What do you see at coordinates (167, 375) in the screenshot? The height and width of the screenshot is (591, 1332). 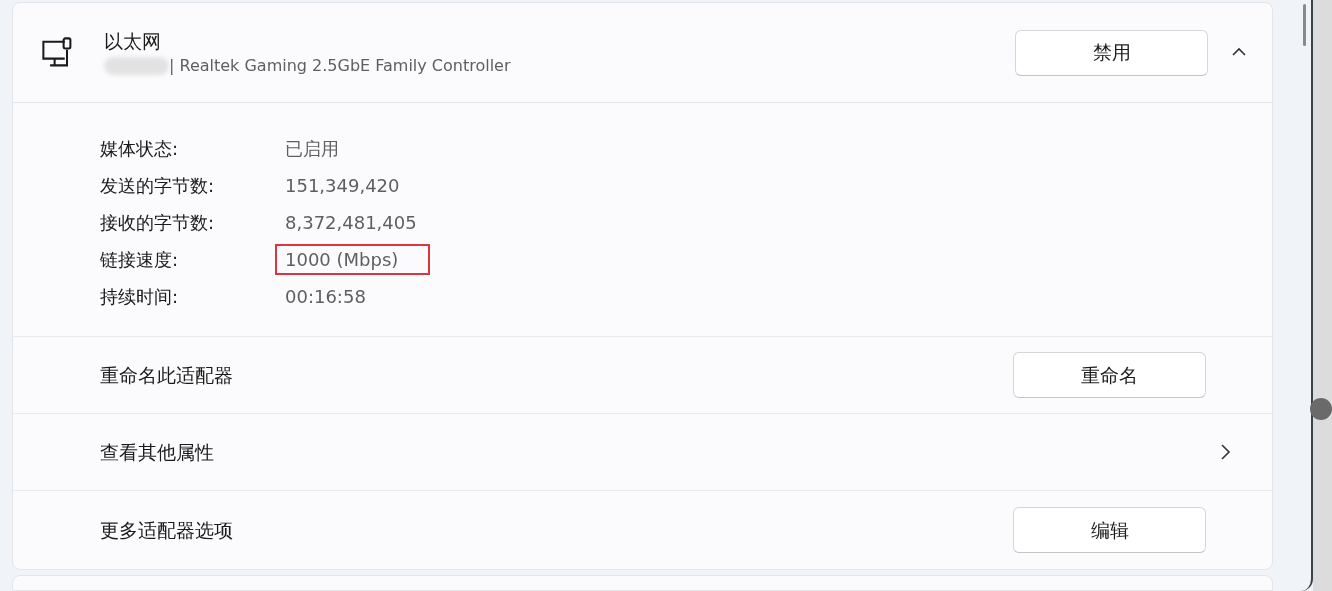 I see `setting-label: 重命名此适配器` at bounding box center [167, 375].